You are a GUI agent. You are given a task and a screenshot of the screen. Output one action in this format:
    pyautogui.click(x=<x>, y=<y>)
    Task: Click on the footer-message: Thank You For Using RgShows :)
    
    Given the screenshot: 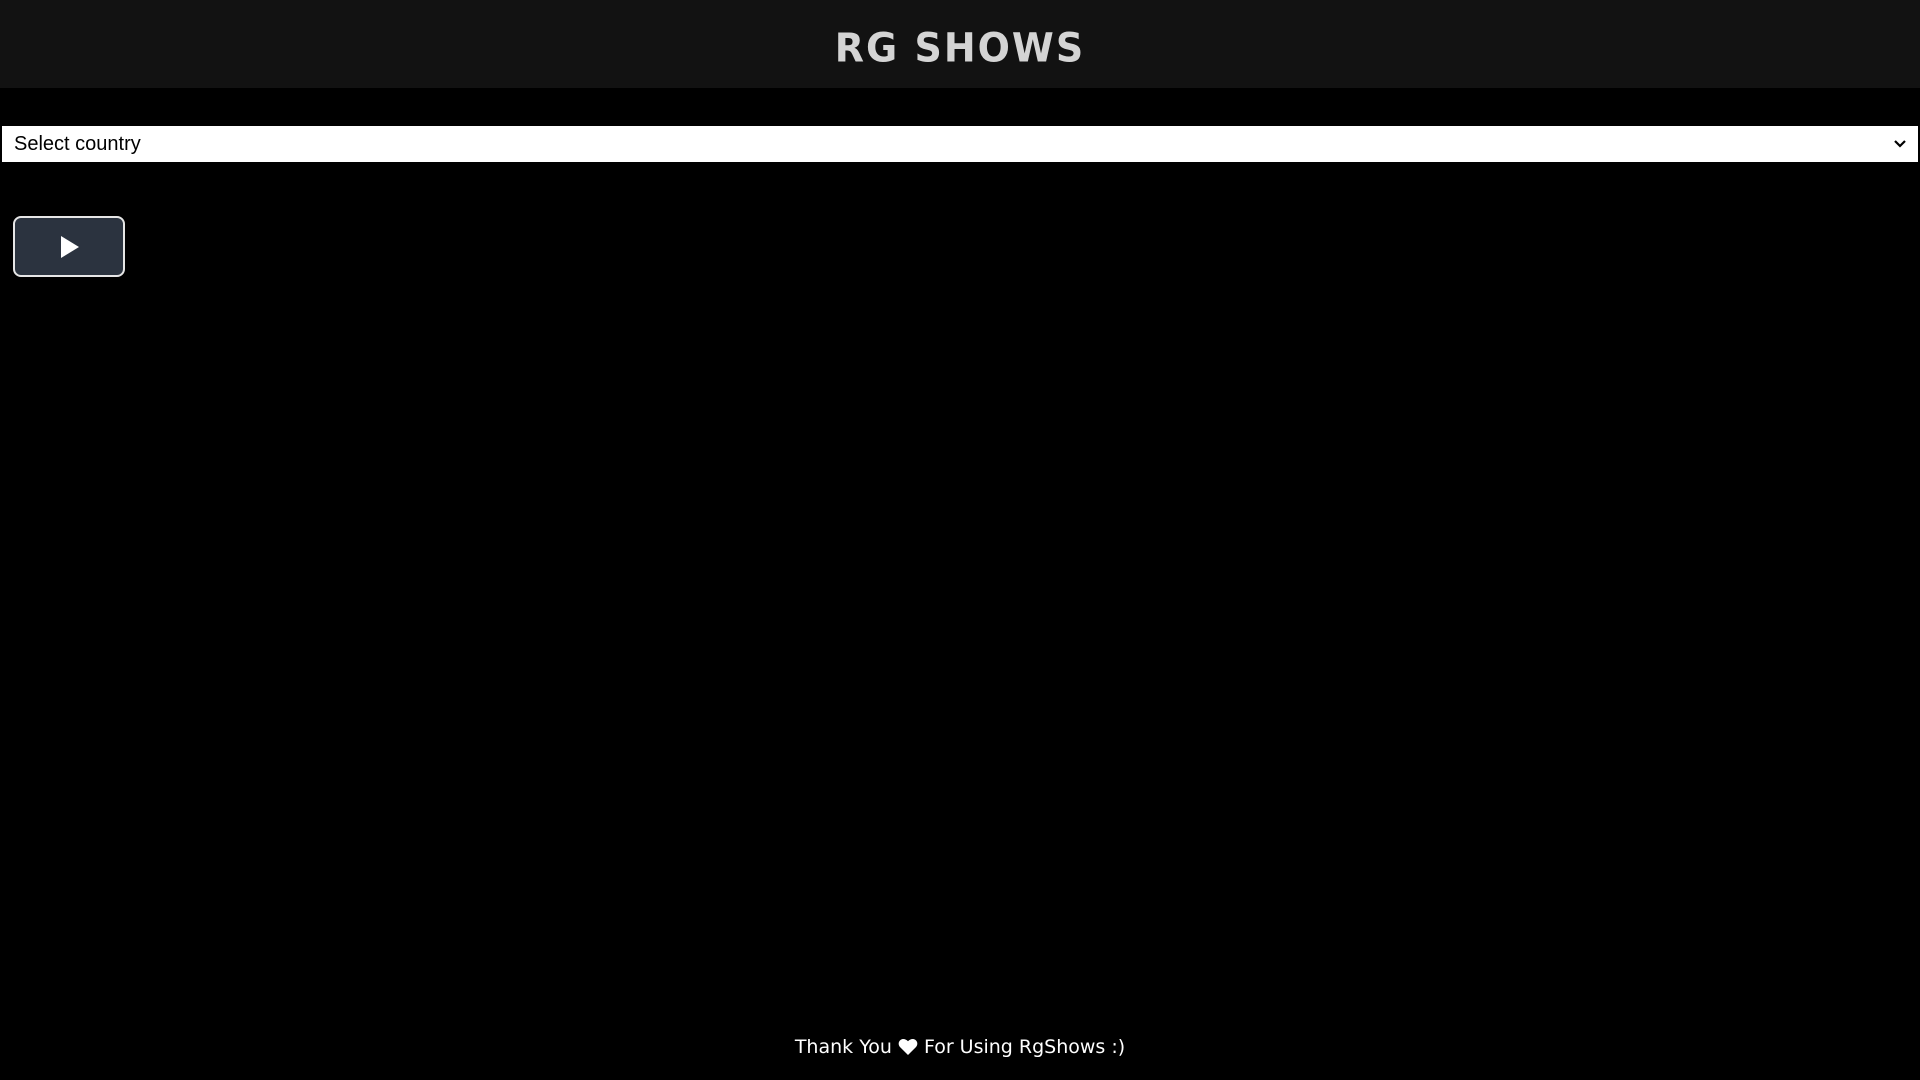 What is the action you would take?
    pyautogui.click(x=960, y=1047)
    